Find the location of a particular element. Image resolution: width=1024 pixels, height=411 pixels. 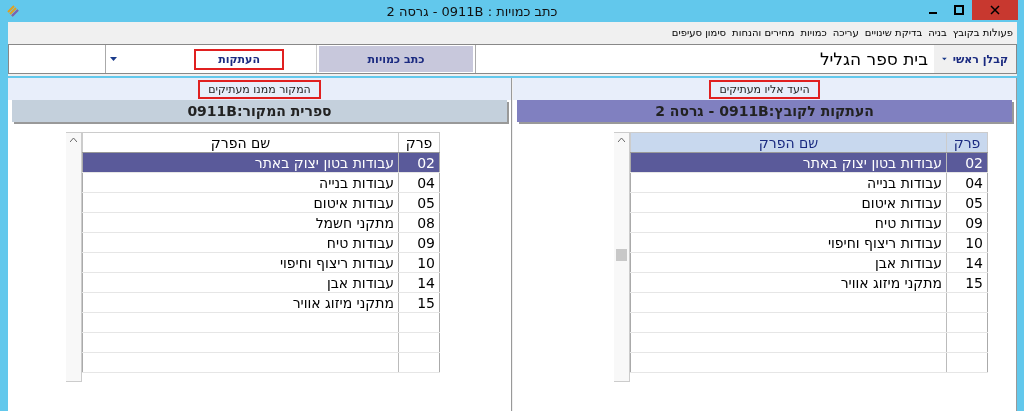

panel-caption: היעד אליו מעתיקים is located at coordinates (764, 89).